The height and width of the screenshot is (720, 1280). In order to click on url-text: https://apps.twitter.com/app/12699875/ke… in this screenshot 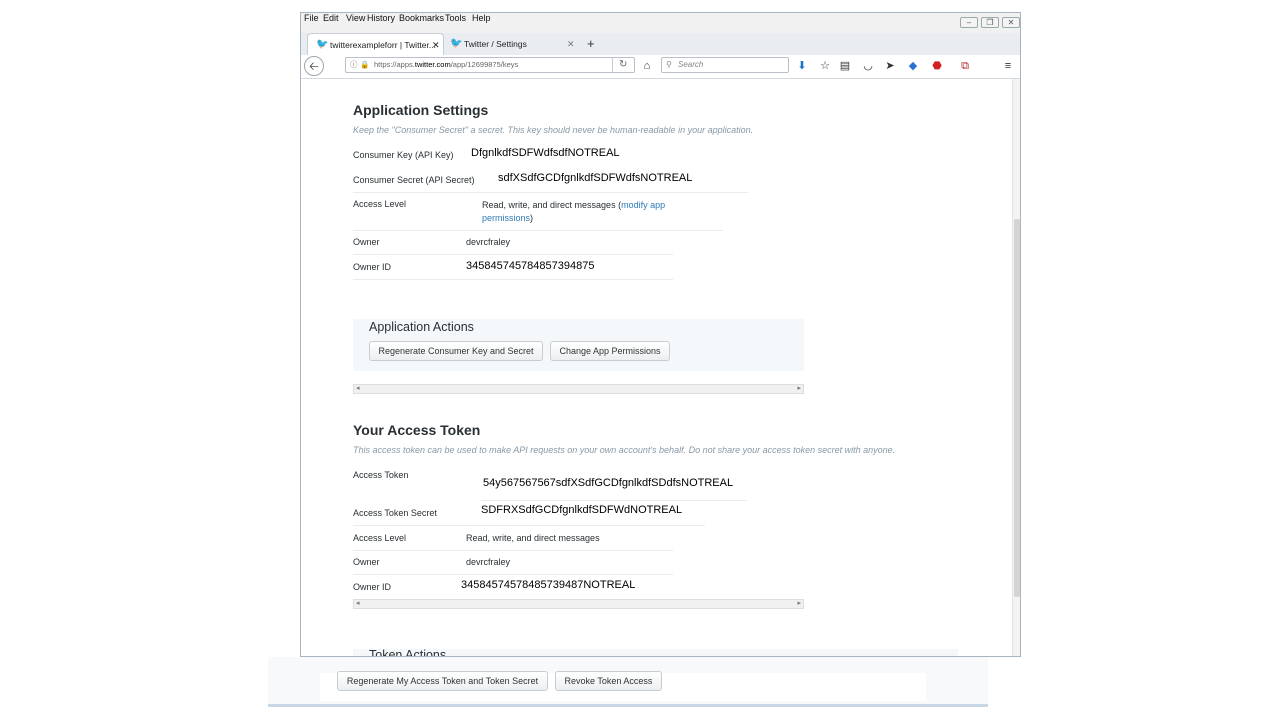, I will do `click(446, 64)`.